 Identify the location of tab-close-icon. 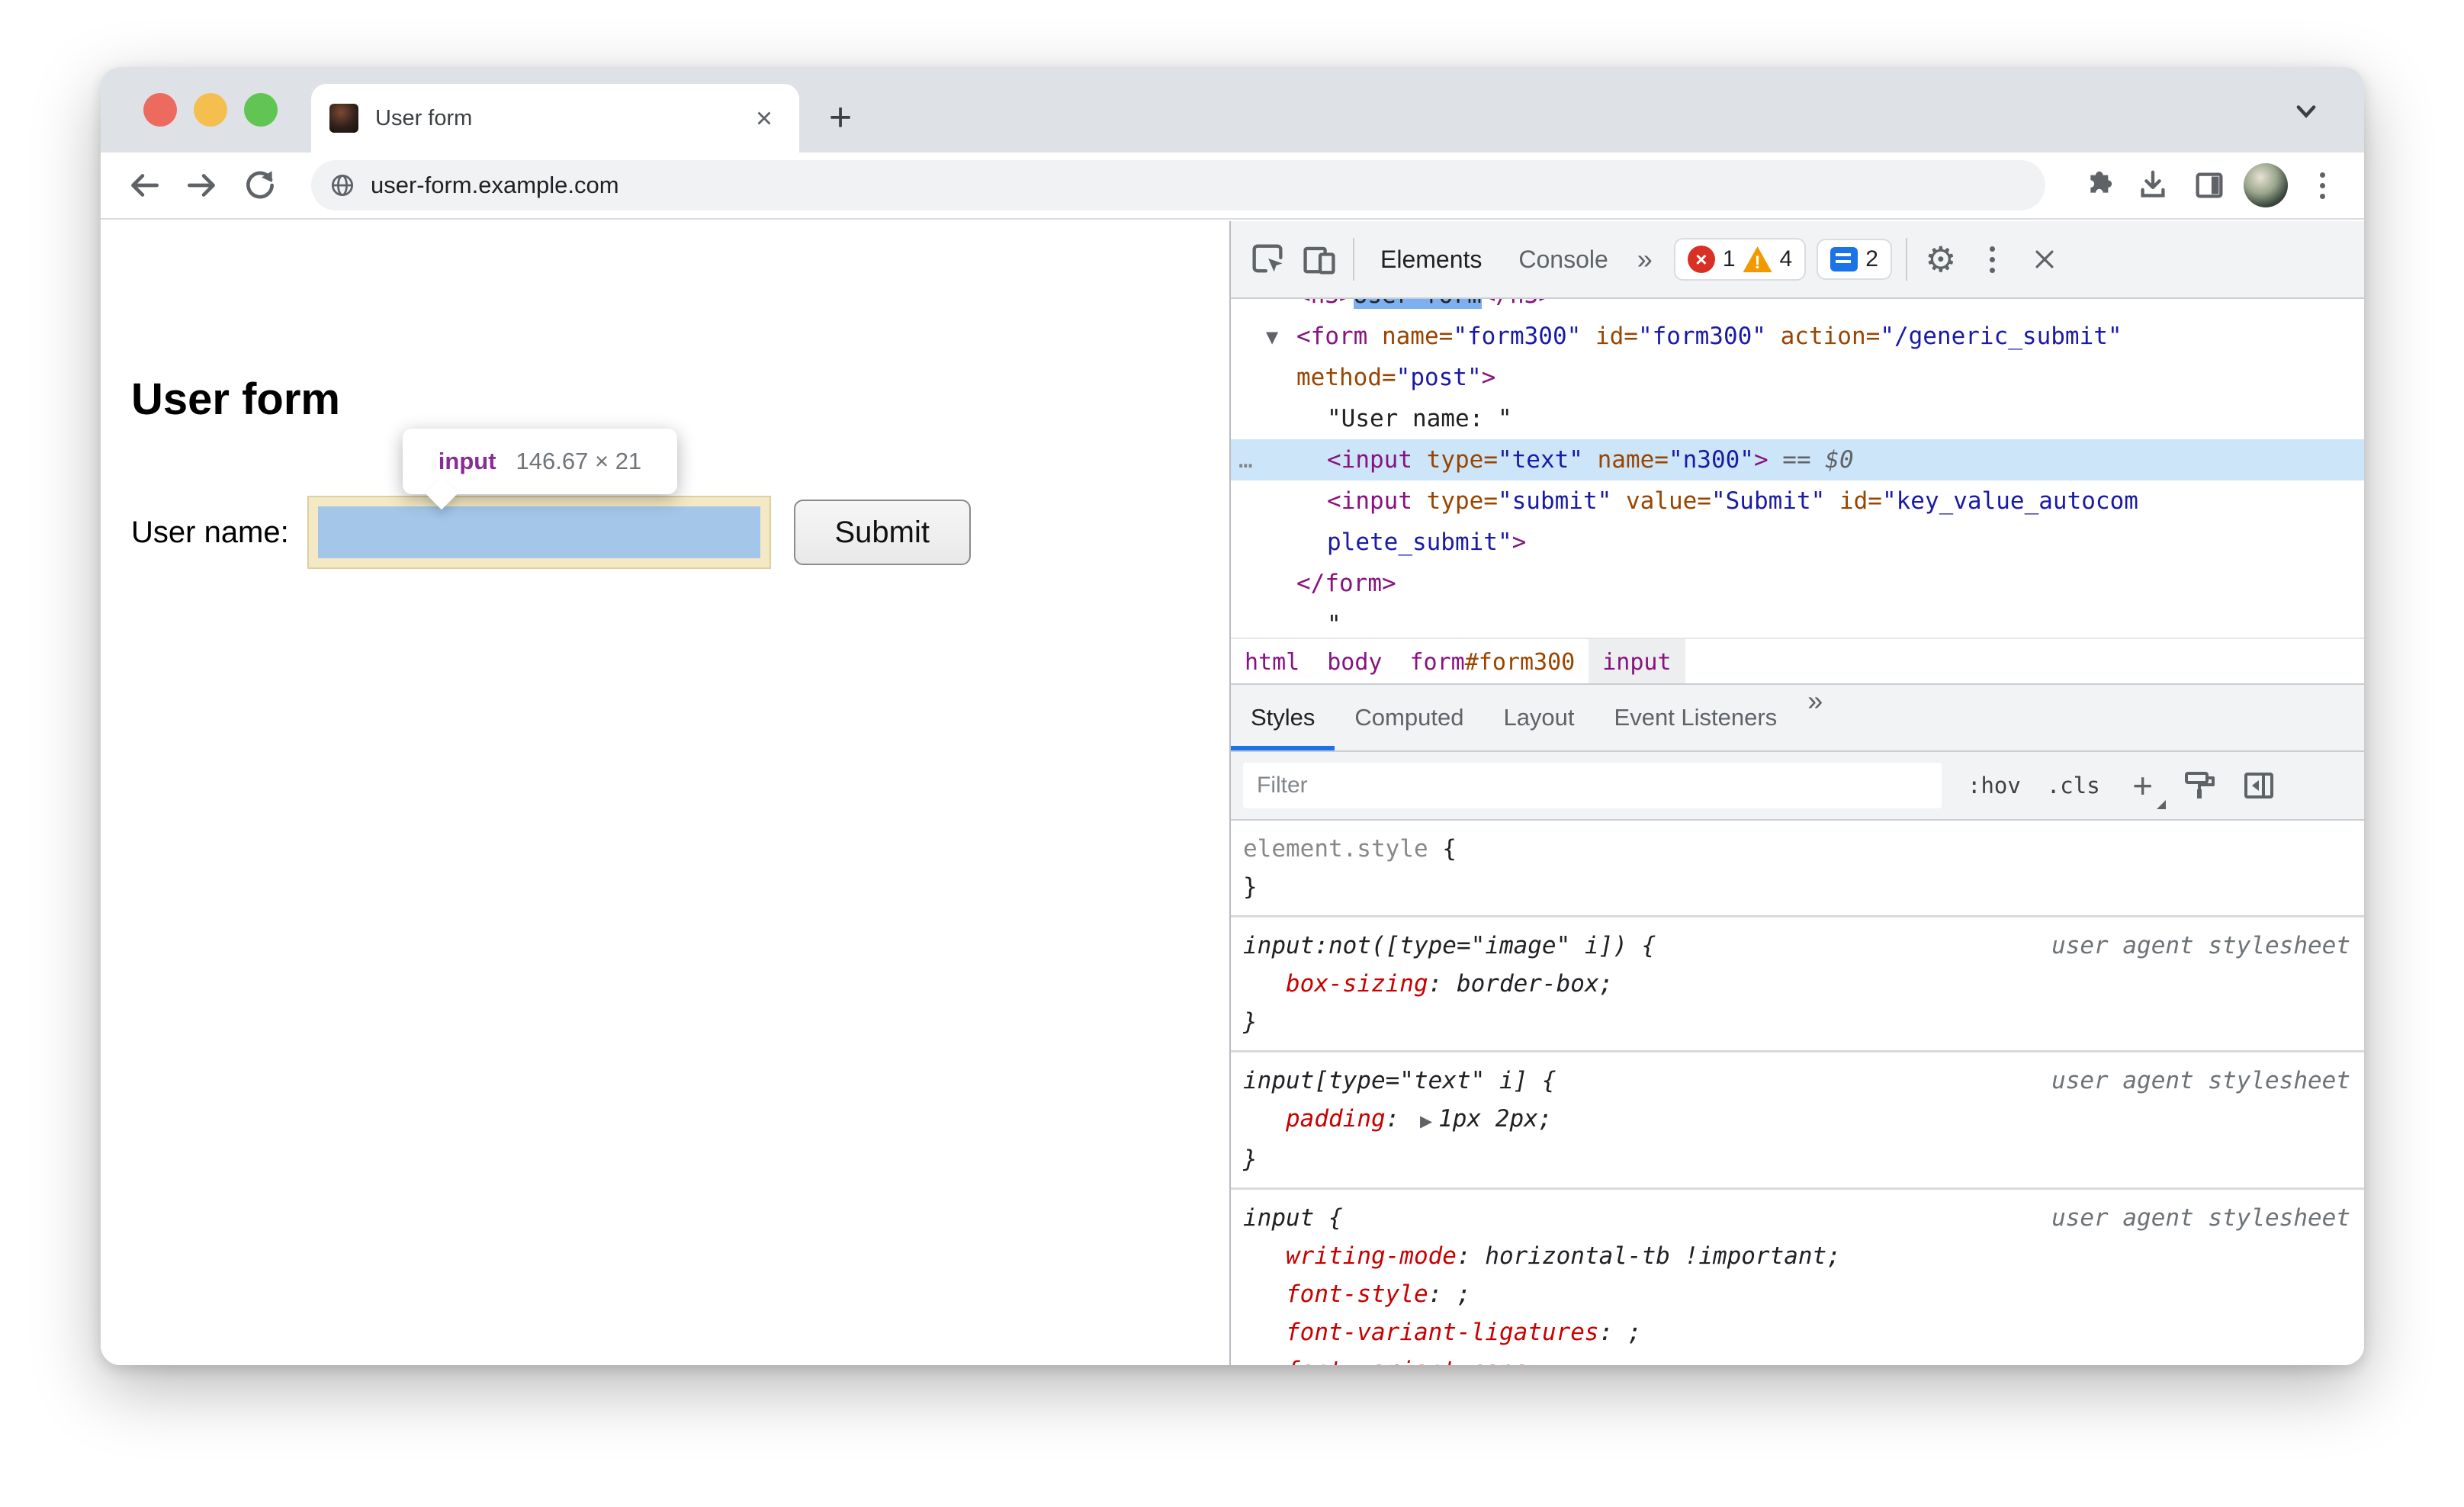
(764, 118).